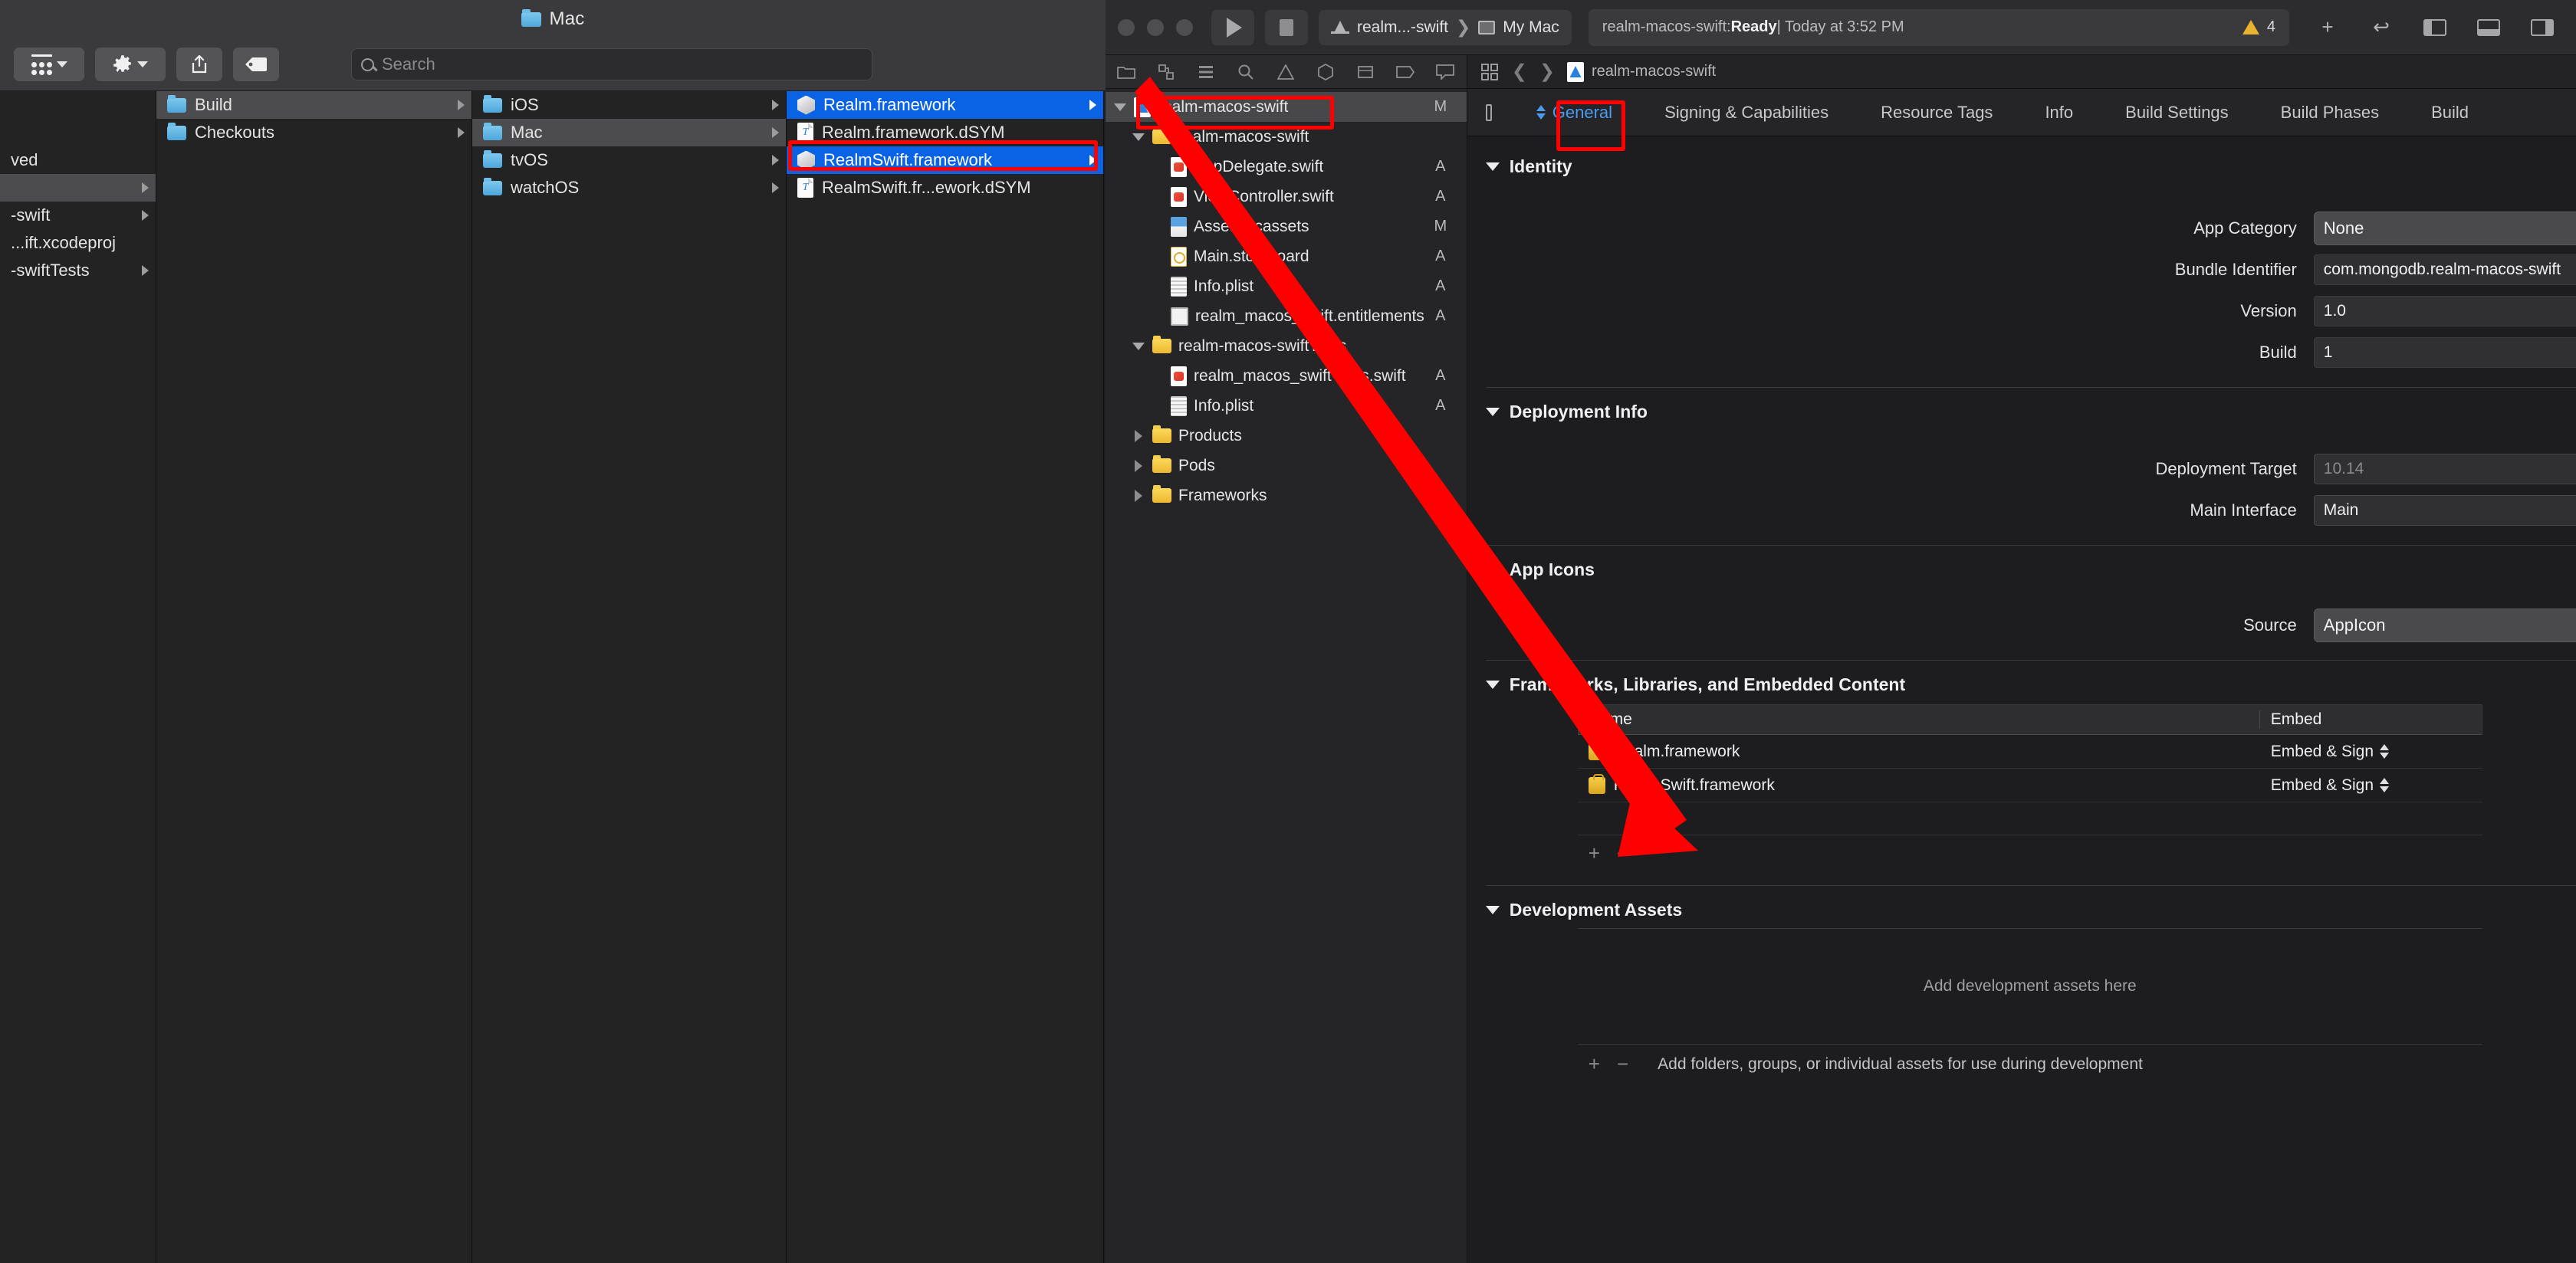  I want to click on view-options-button, so click(49, 64).